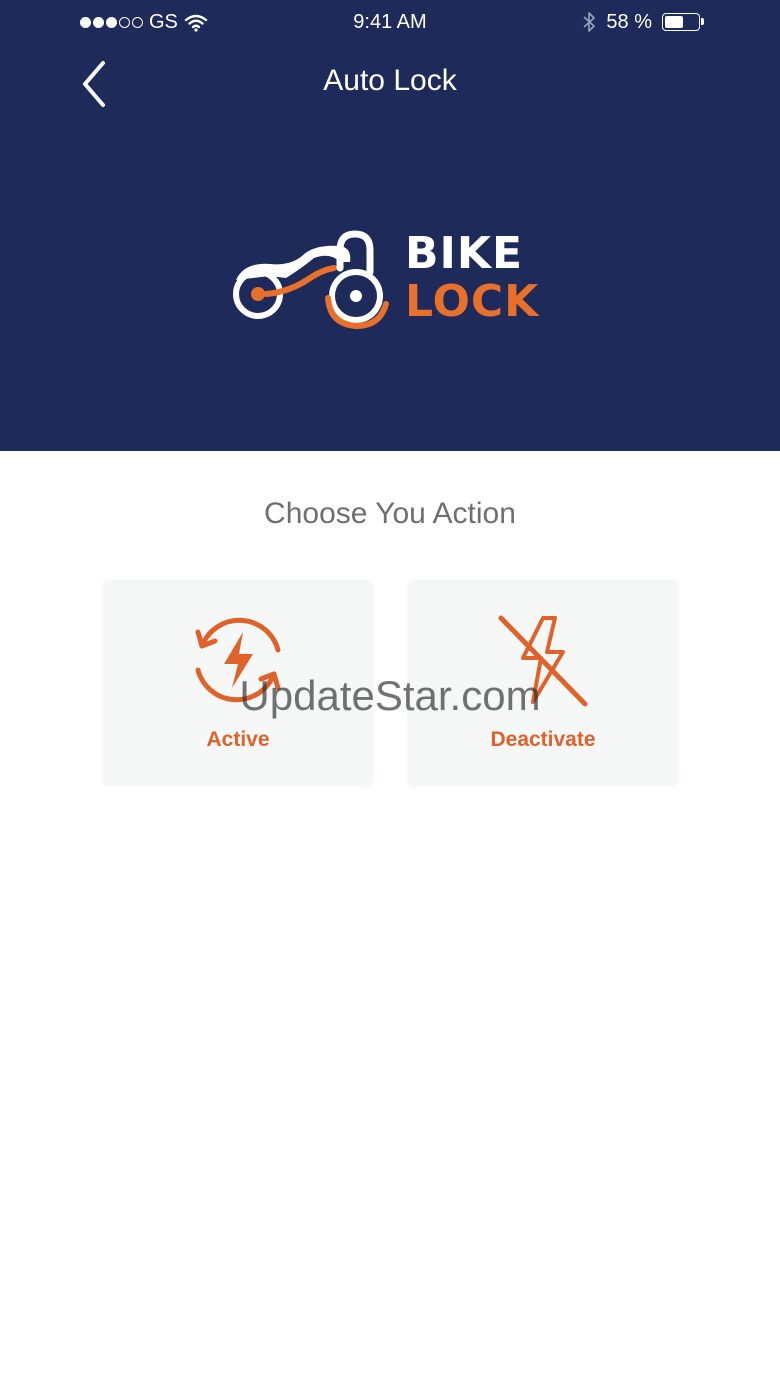 The image size is (780, 1387). What do you see at coordinates (311, 280) in the screenshot?
I see `motorcycle-lock-icon` at bounding box center [311, 280].